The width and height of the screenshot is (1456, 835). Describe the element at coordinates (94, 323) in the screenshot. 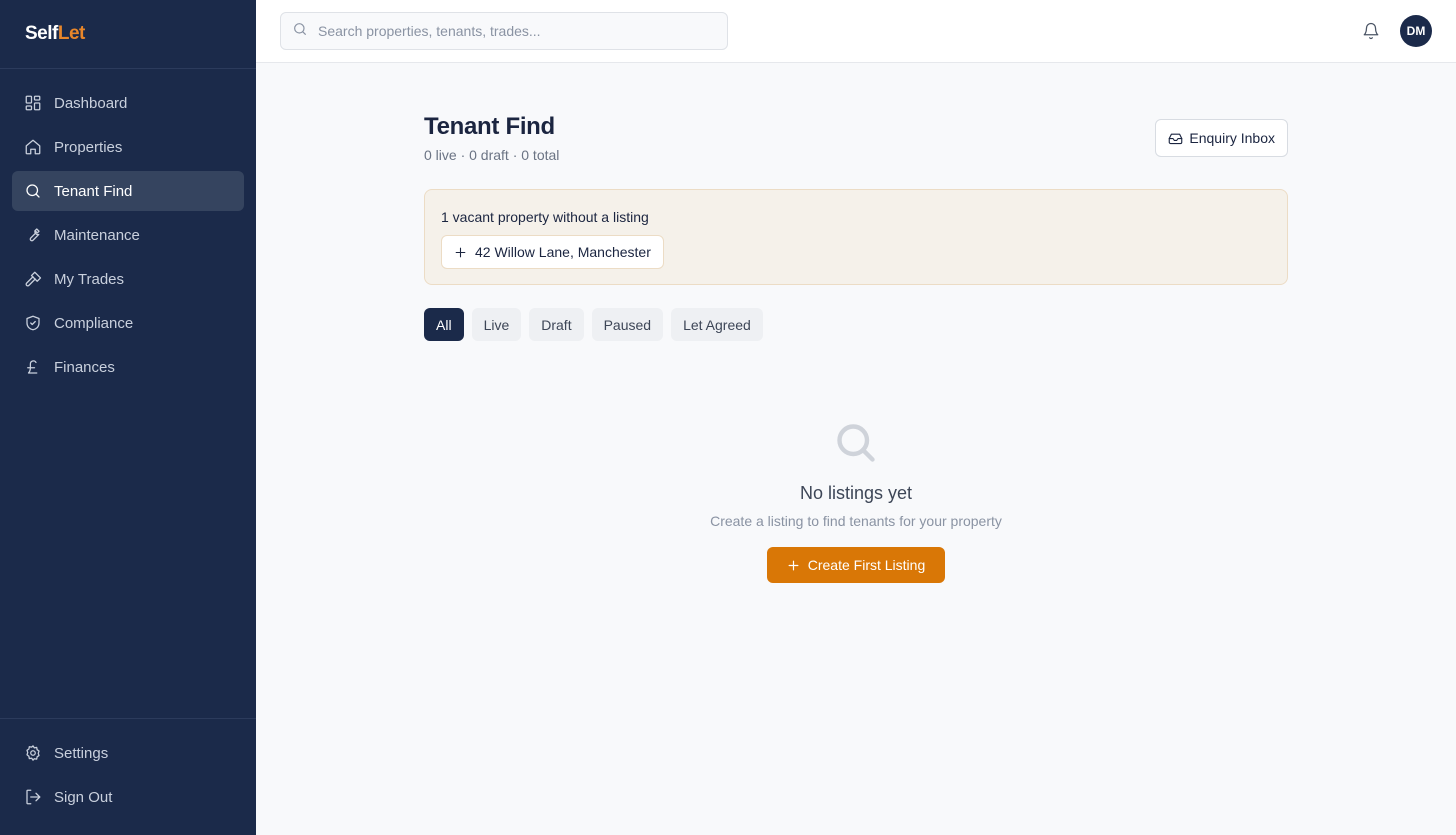

I see `sidebar-item-label: Compliance` at that location.